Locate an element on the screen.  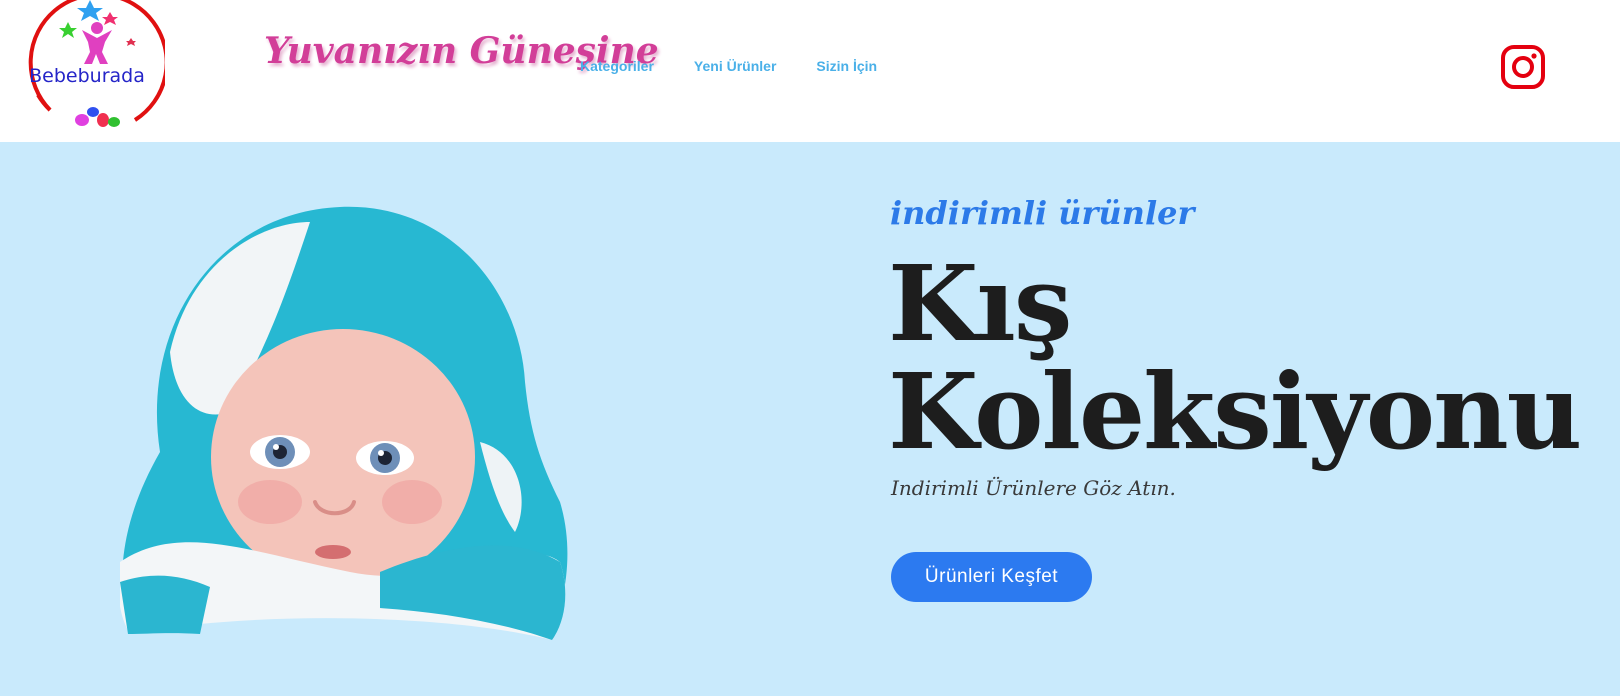
hero-headline-line1: Kış is located at coordinates (980, 303).